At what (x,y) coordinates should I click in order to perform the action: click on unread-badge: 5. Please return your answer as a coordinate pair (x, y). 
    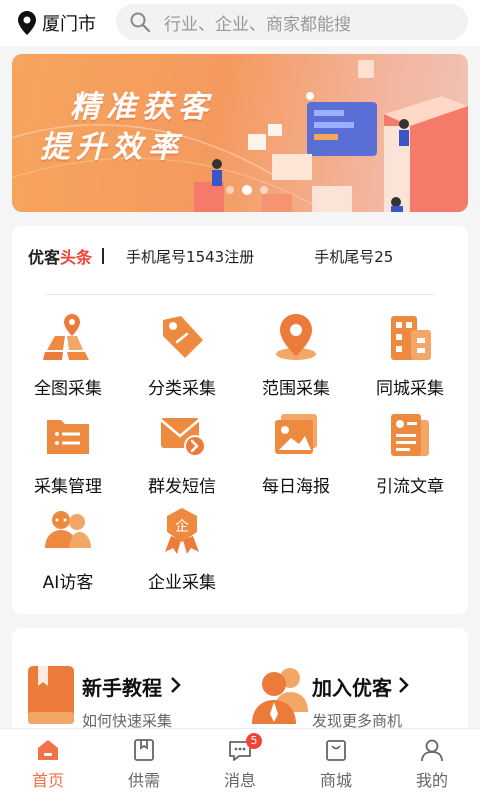
    Looking at the image, I should click on (254, 741).